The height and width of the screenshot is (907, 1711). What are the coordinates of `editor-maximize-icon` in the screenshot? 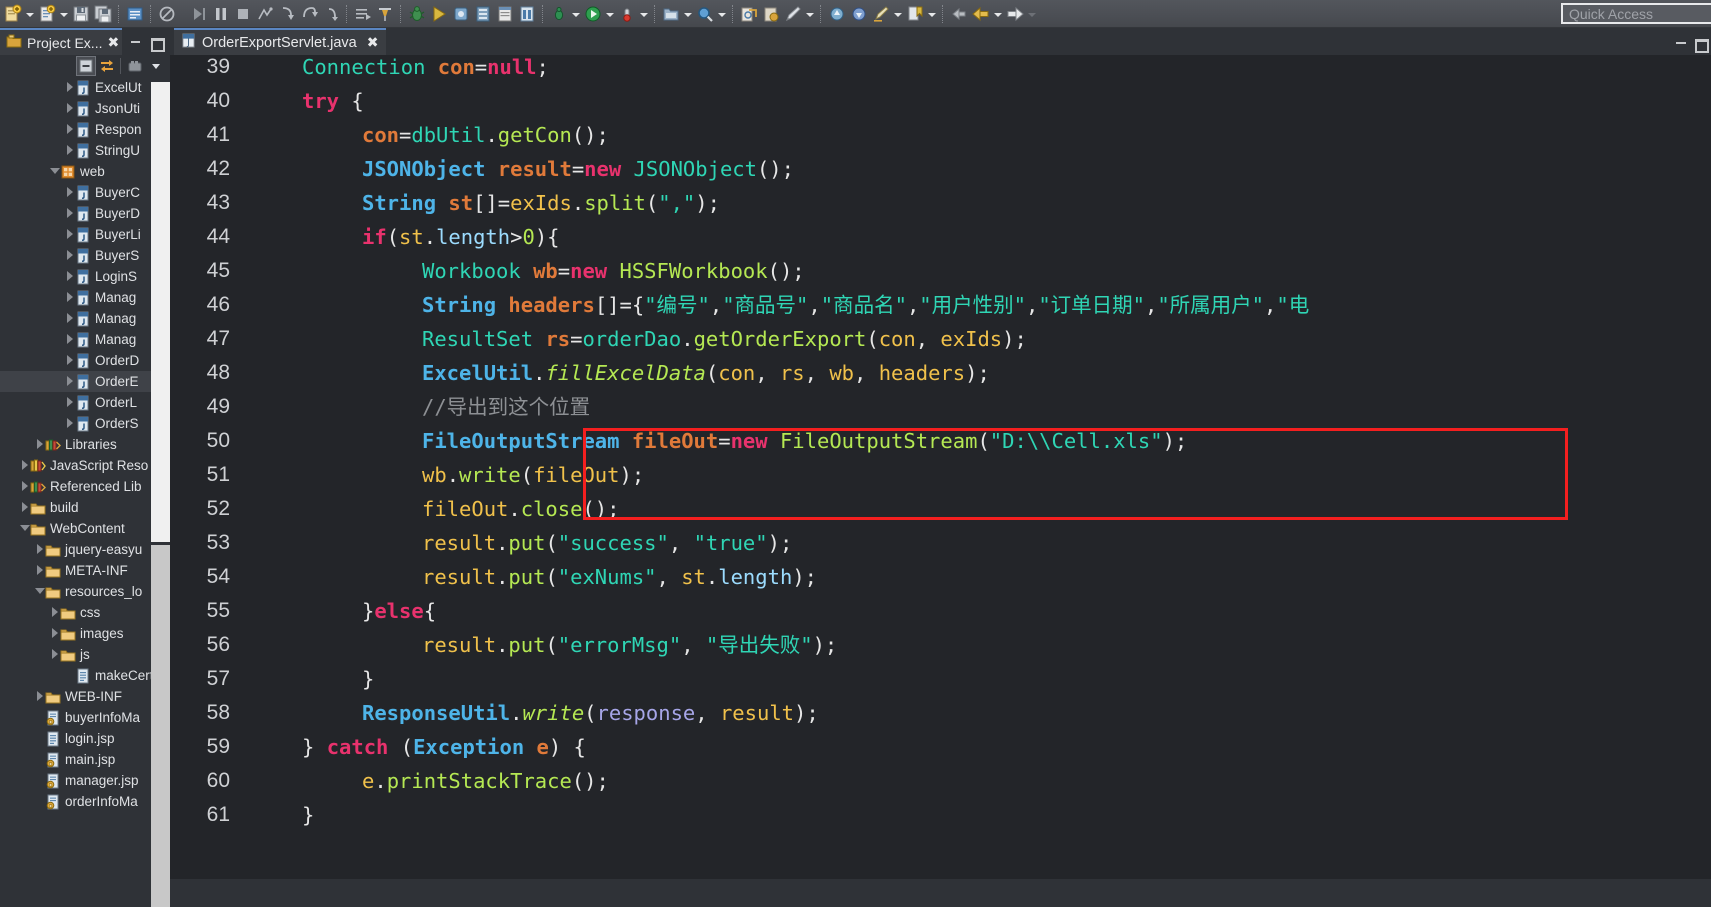 It's located at (1700, 44).